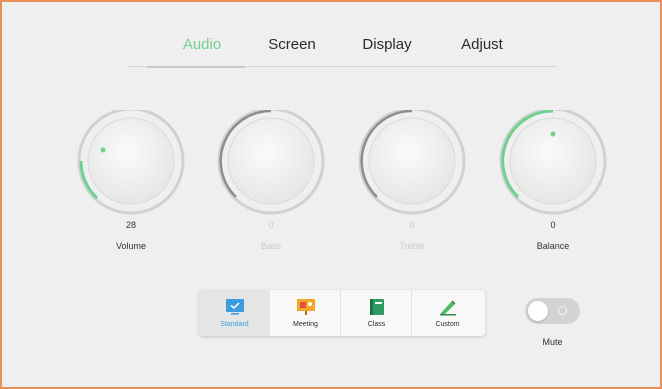 The width and height of the screenshot is (662, 389). I want to click on balance-label: Balance, so click(553, 246).